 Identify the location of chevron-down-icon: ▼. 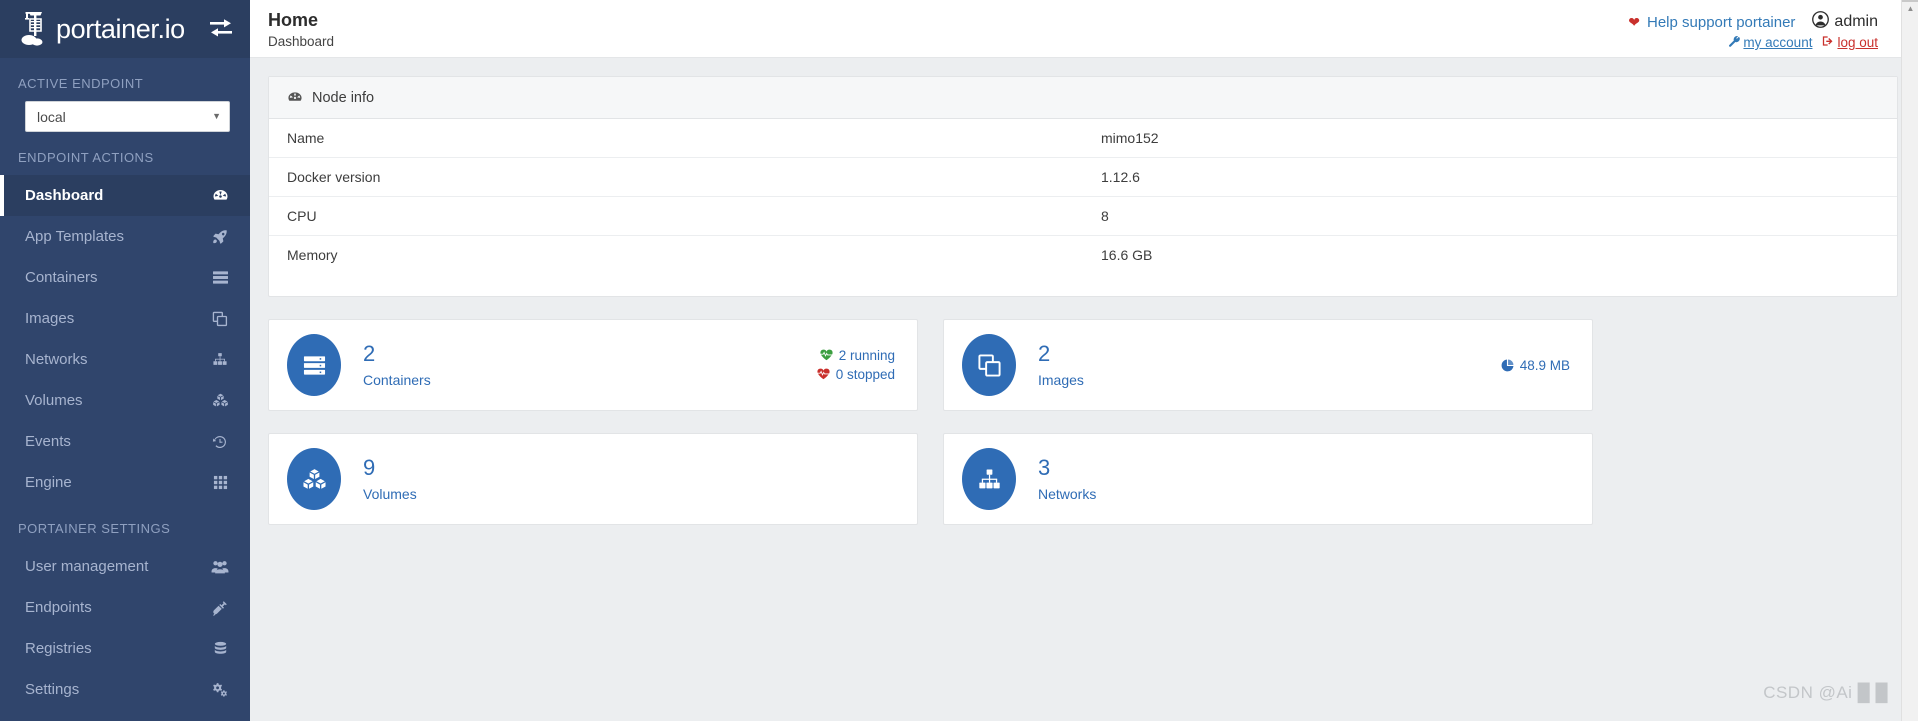
(216, 116).